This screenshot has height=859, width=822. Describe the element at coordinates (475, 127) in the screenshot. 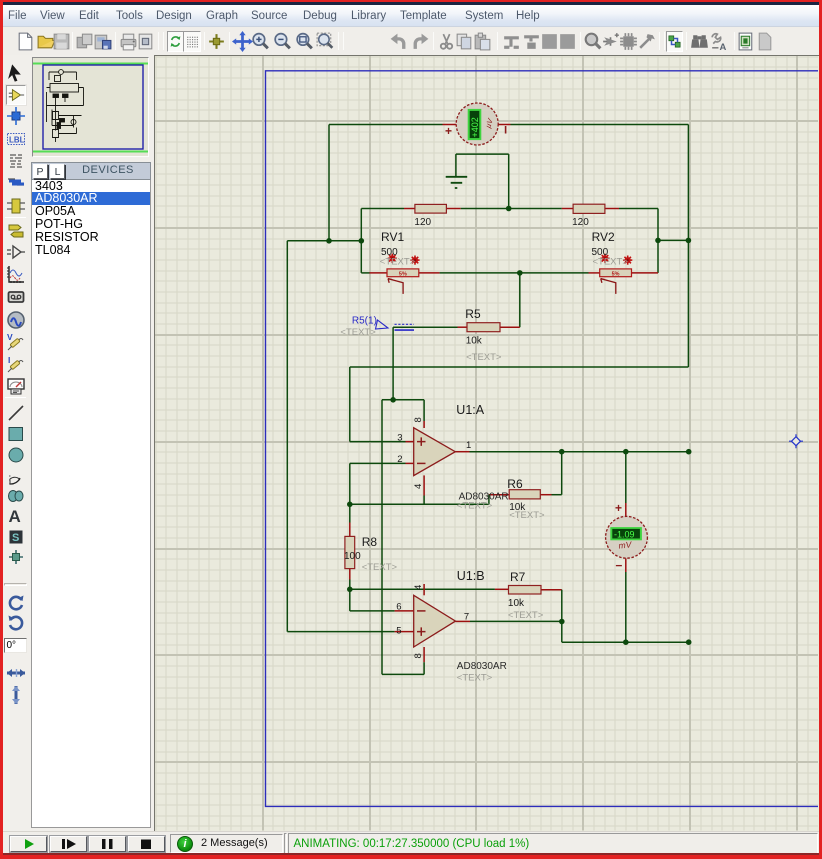

I see `svg-text: +402` at that location.